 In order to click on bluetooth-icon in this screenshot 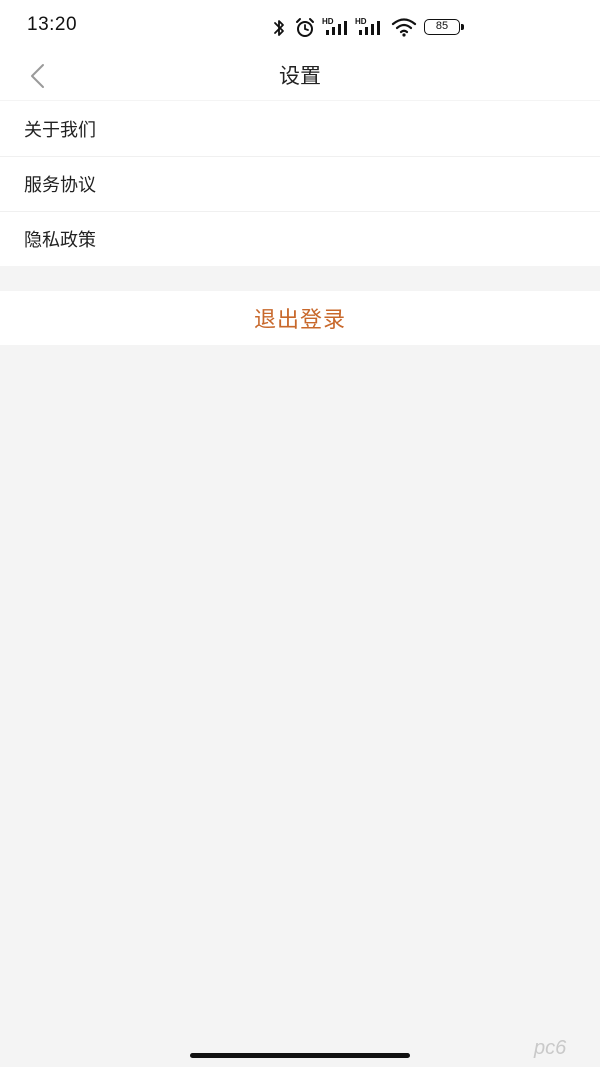, I will do `click(279, 28)`.